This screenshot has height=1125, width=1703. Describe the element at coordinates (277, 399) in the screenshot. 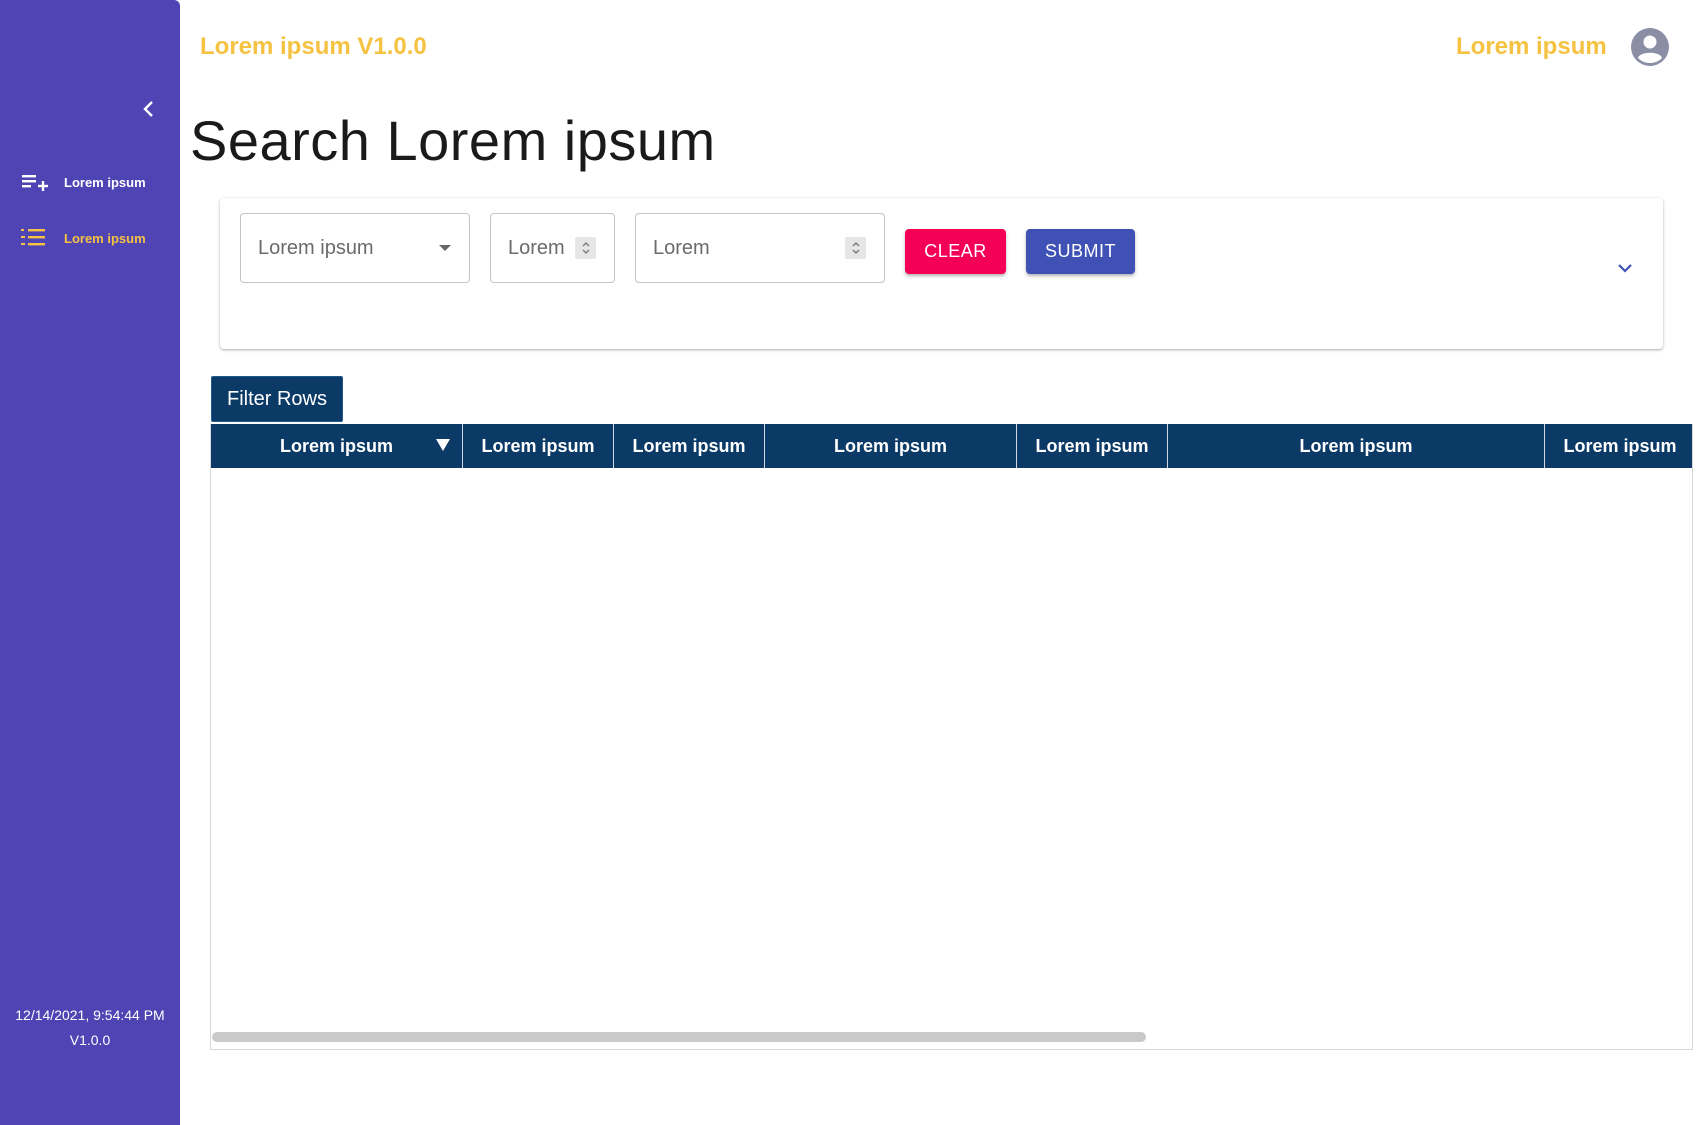

I see `filter-rows-button: Filter Rows` at that location.